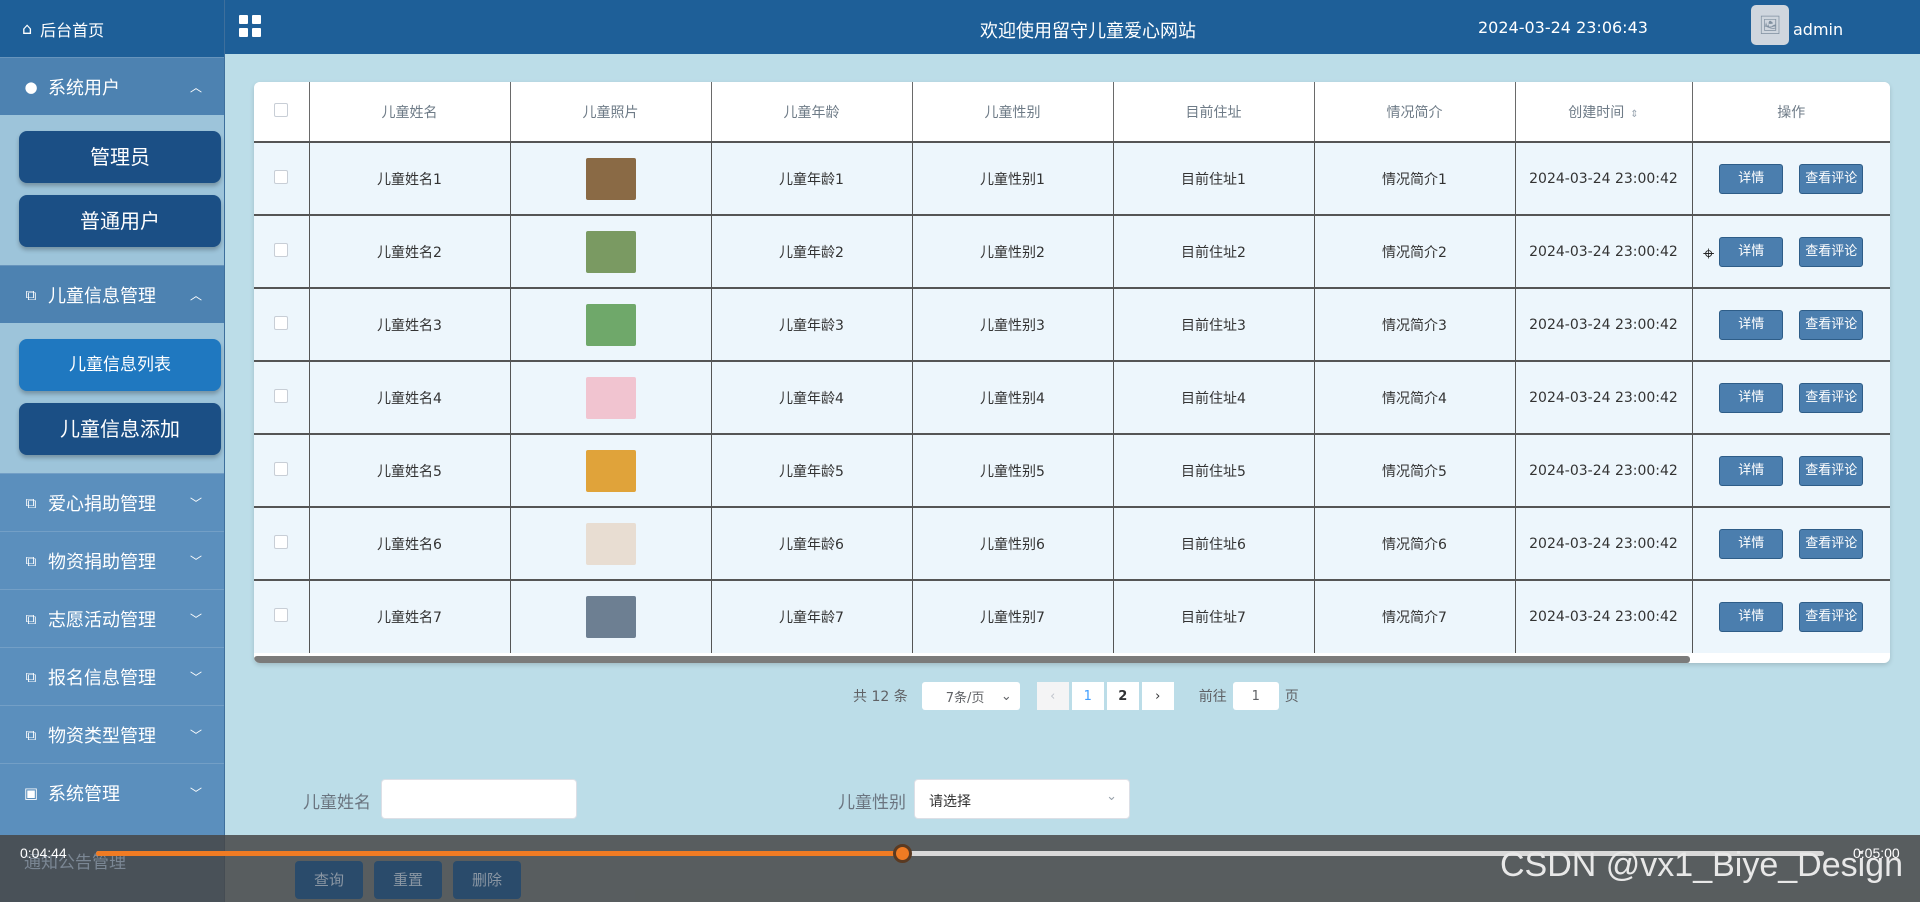 This screenshot has width=1920, height=902. Describe the element at coordinates (1596, 112) in the screenshot. I see `column-header-label: 创建时间` at that location.